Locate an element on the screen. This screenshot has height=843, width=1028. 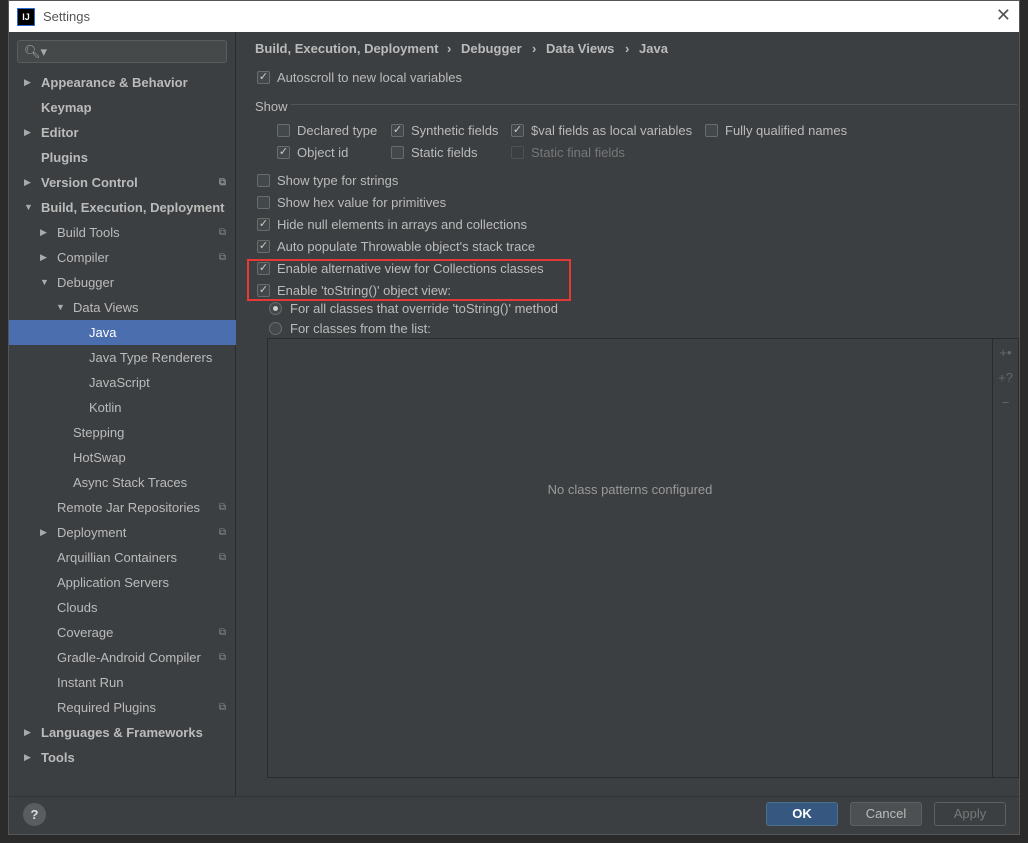
tree-item-label: Languages & Frameworks is located at coordinates (122, 732).